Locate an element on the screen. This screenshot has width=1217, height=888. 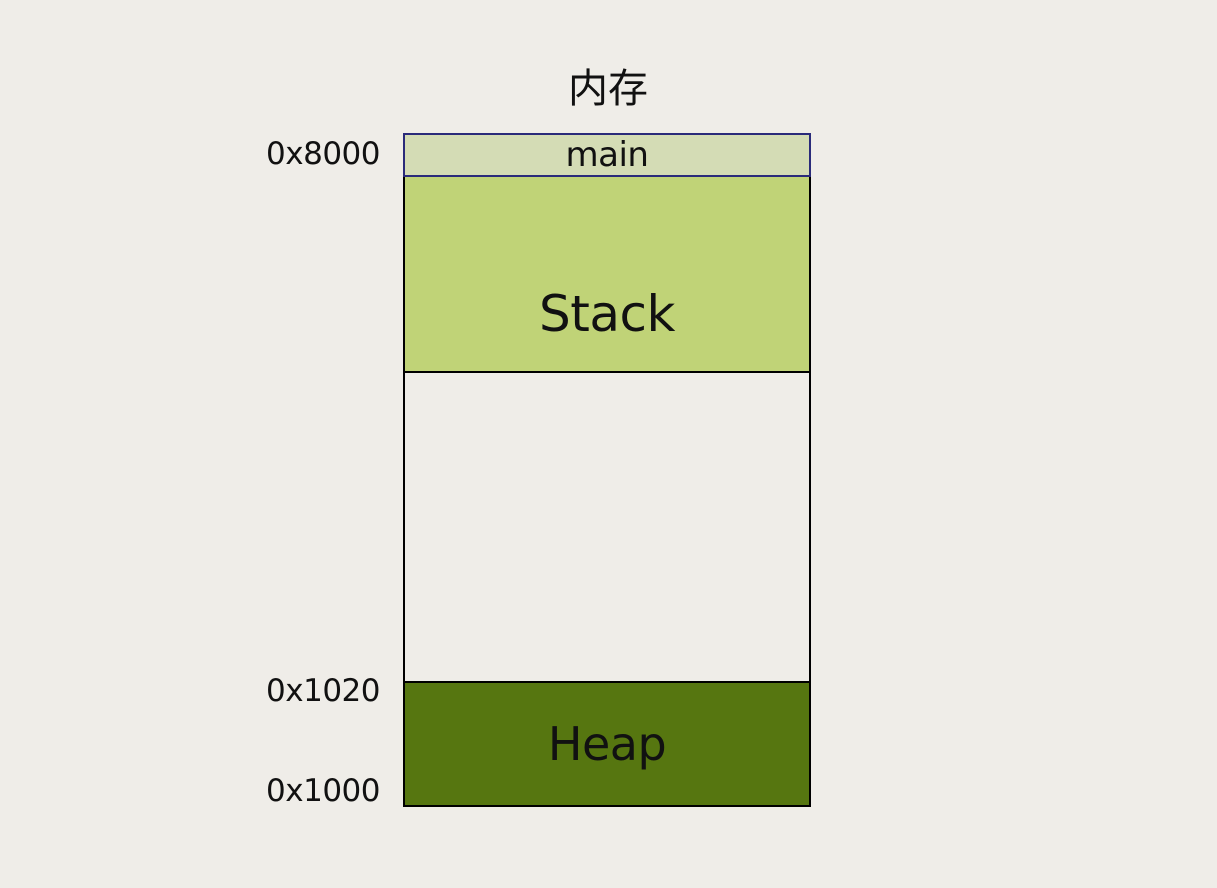
address-label-top: 0x8000 is located at coordinates (323, 154).